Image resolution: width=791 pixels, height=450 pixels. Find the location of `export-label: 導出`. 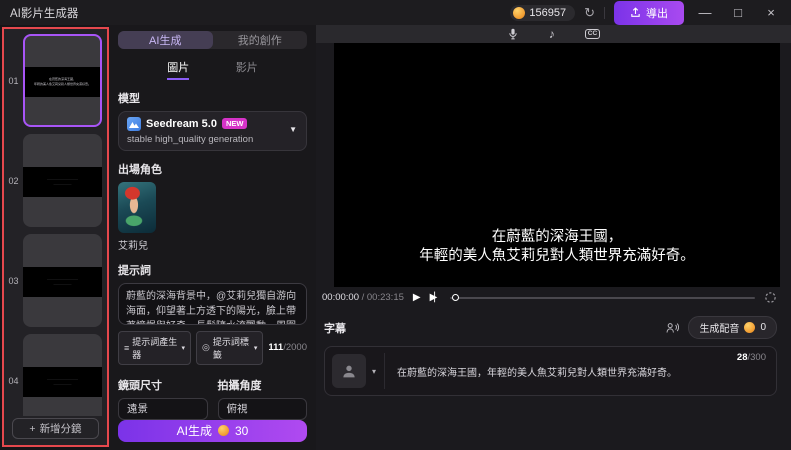

export-label: 導出 is located at coordinates (657, 13).